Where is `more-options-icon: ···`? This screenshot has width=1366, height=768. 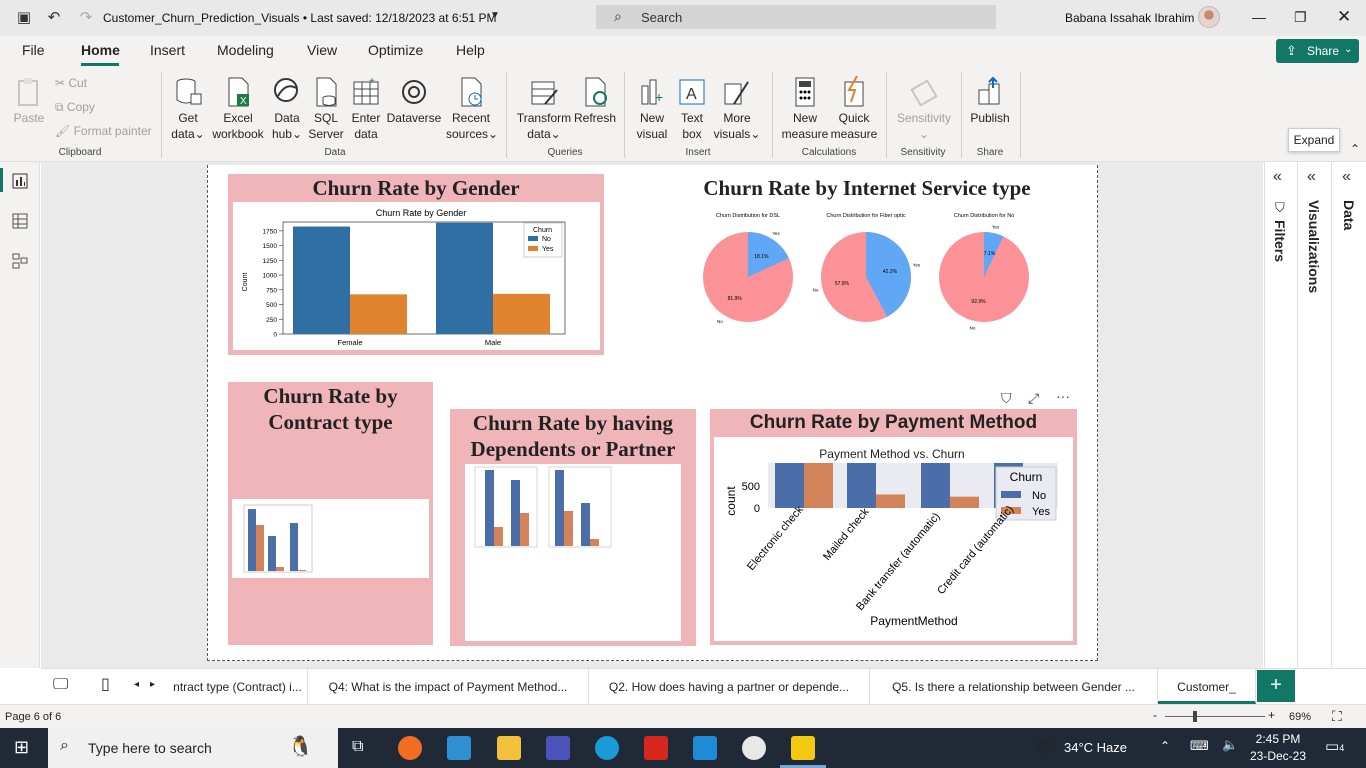 more-options-icon: ··· is located at coordinates (1063, 396).